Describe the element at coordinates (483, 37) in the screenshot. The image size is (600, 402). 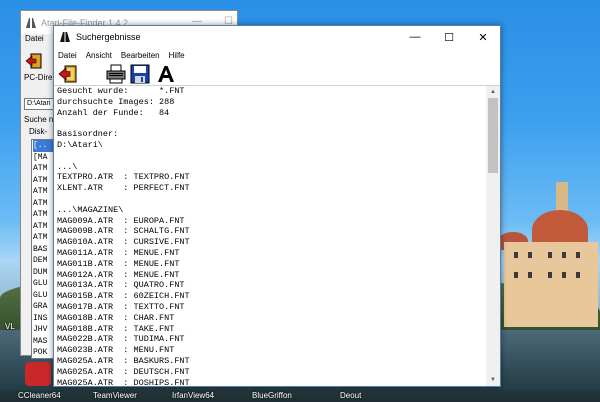
I see `close-button: ✕` at that location.